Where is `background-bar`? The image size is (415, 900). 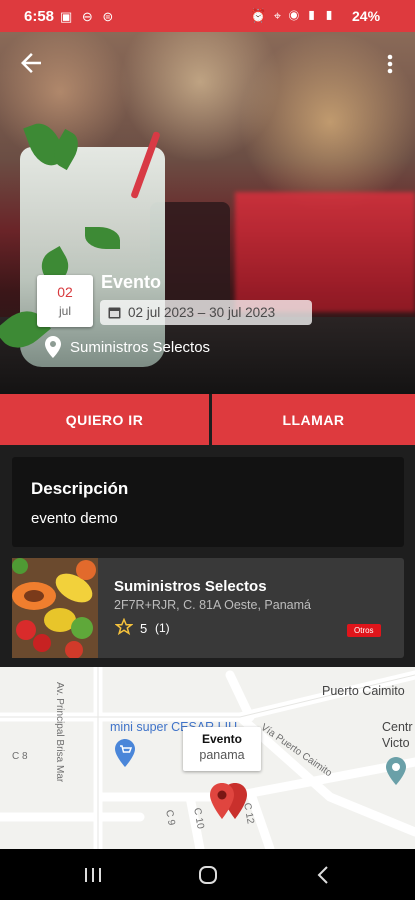 background-bar is located at coordinates (325, 252).